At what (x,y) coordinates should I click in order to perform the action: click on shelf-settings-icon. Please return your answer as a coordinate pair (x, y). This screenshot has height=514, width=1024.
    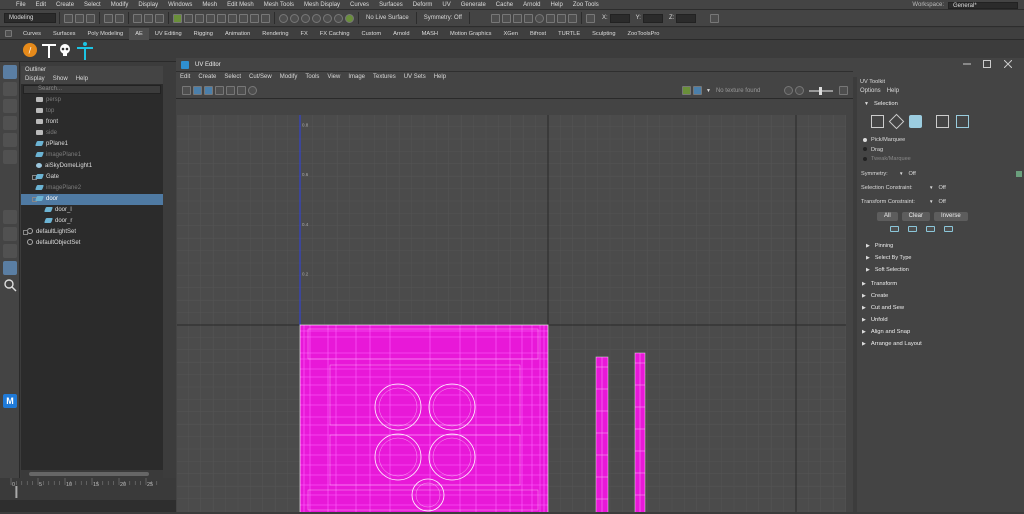
    Looking at the image, I should click on (8, 33).